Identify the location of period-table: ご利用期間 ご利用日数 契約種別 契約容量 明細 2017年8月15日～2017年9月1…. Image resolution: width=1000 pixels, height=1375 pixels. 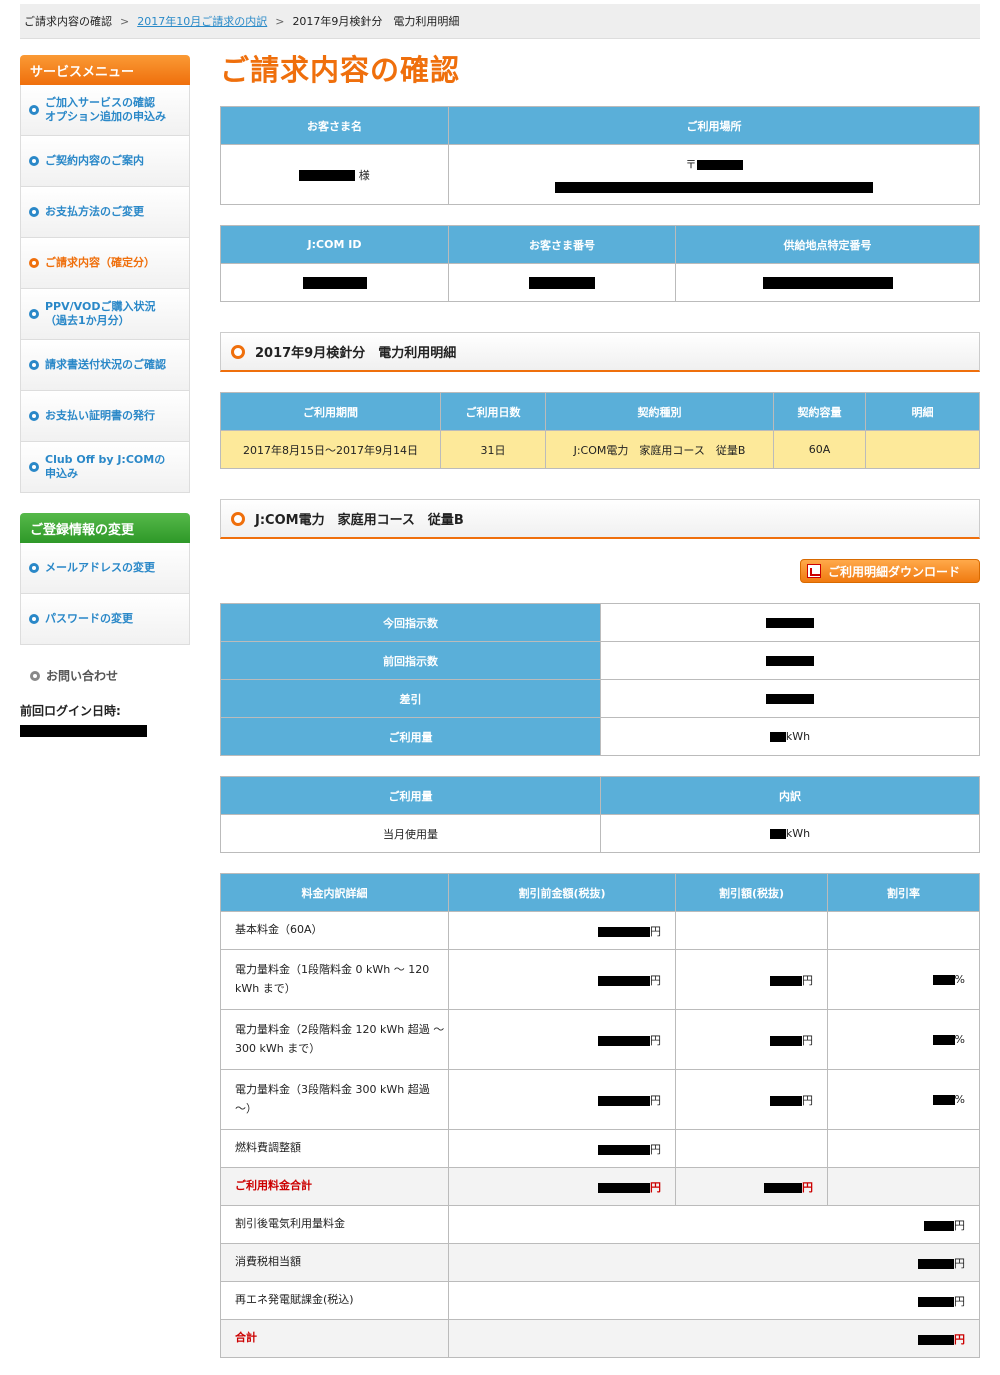
(600, 430).